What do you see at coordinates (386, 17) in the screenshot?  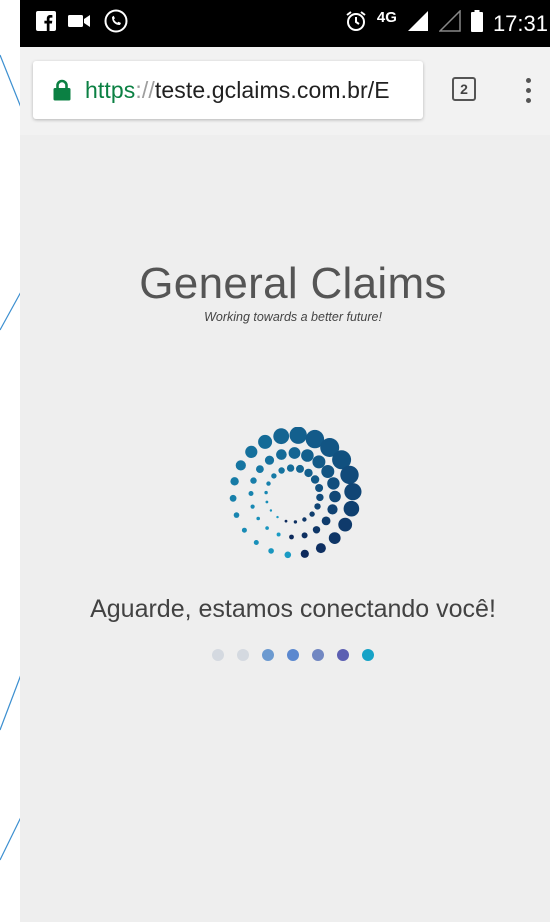 I see `network-type: 4G` at bounding box center [386, 17].